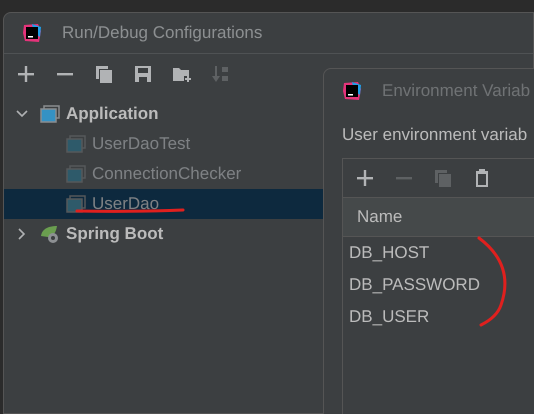 This screenshot has height=414, width=534. What do you see at coordinates (104, 74) in the screenshot?
I see `copy-icon` at bounding box center [104, 74].